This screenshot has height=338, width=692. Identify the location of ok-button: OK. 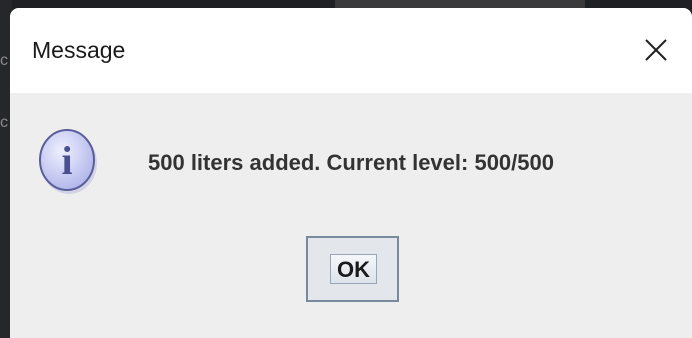
(352, 269).